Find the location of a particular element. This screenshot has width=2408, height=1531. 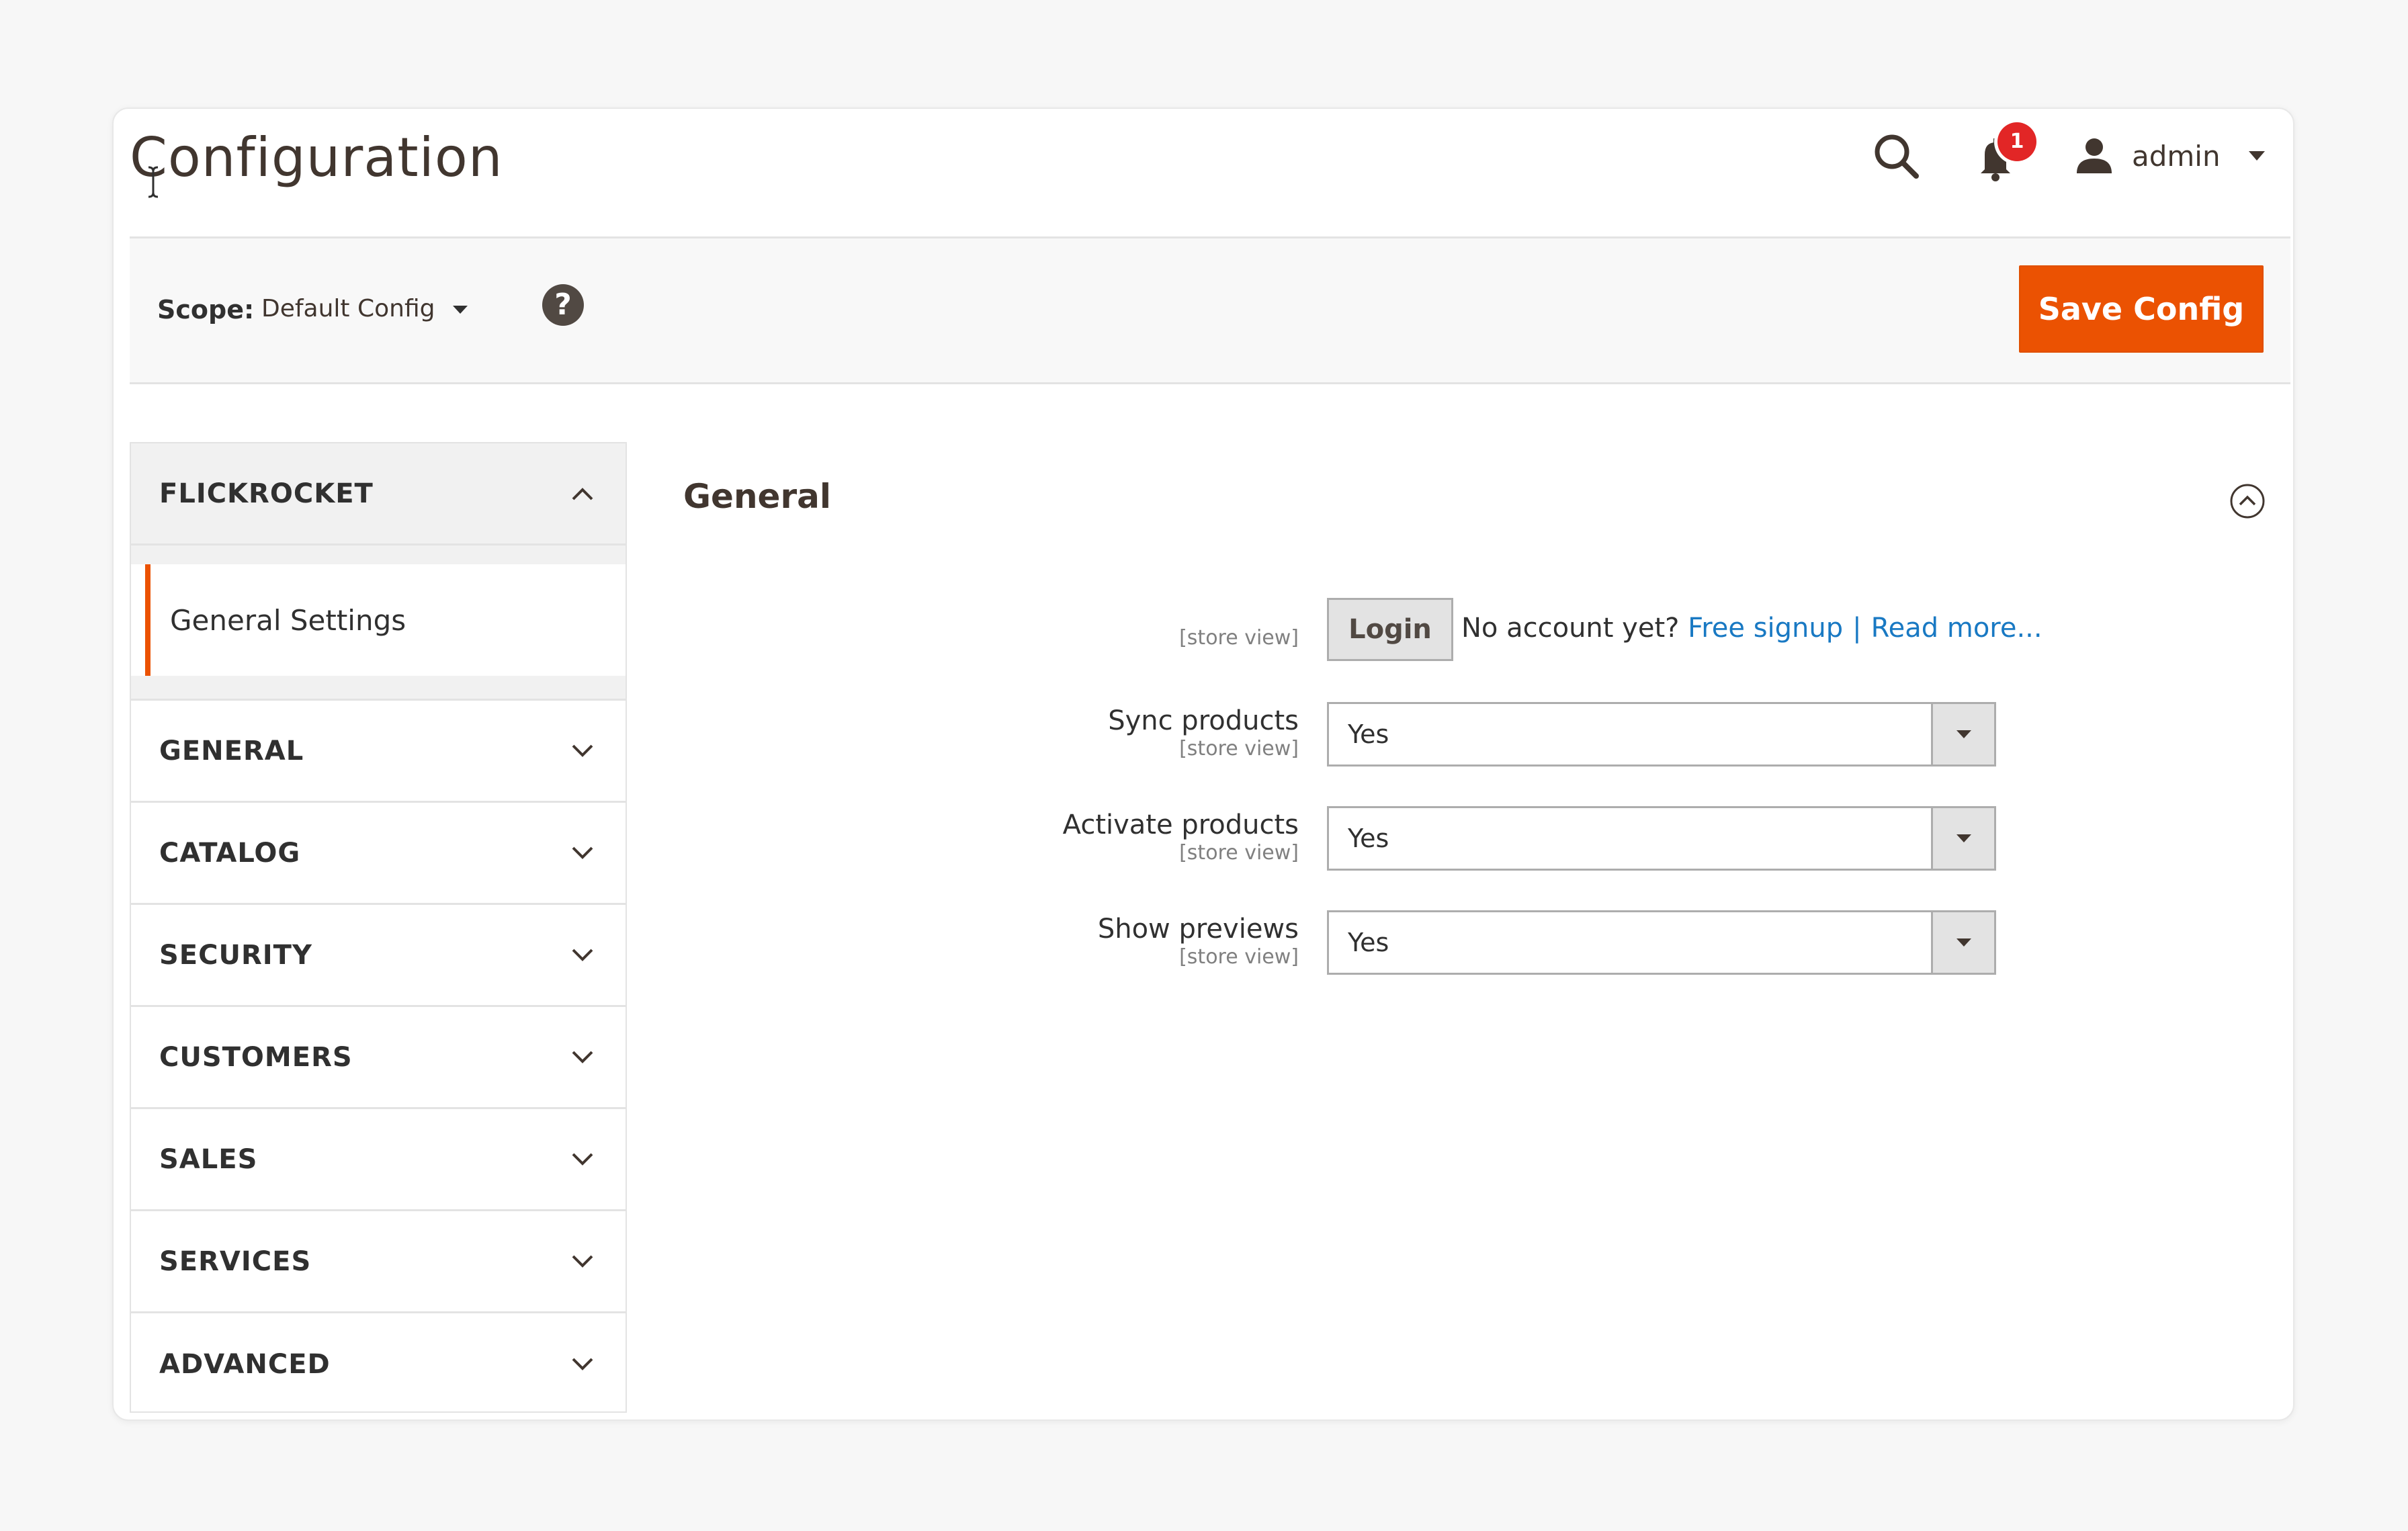

notification-count-badge: 1 is located at coordinates (2016, 141).